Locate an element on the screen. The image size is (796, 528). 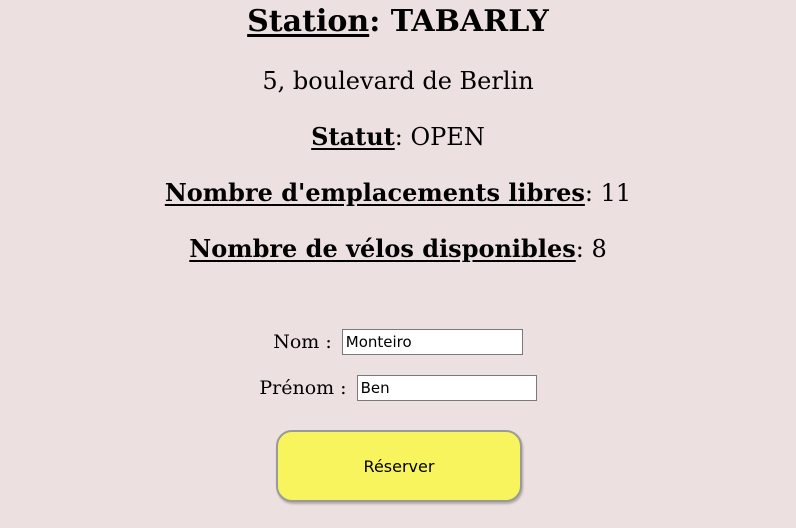
available-bikes: Nombre de vélos disponibles: 8 is located at coordinates (398, 249).